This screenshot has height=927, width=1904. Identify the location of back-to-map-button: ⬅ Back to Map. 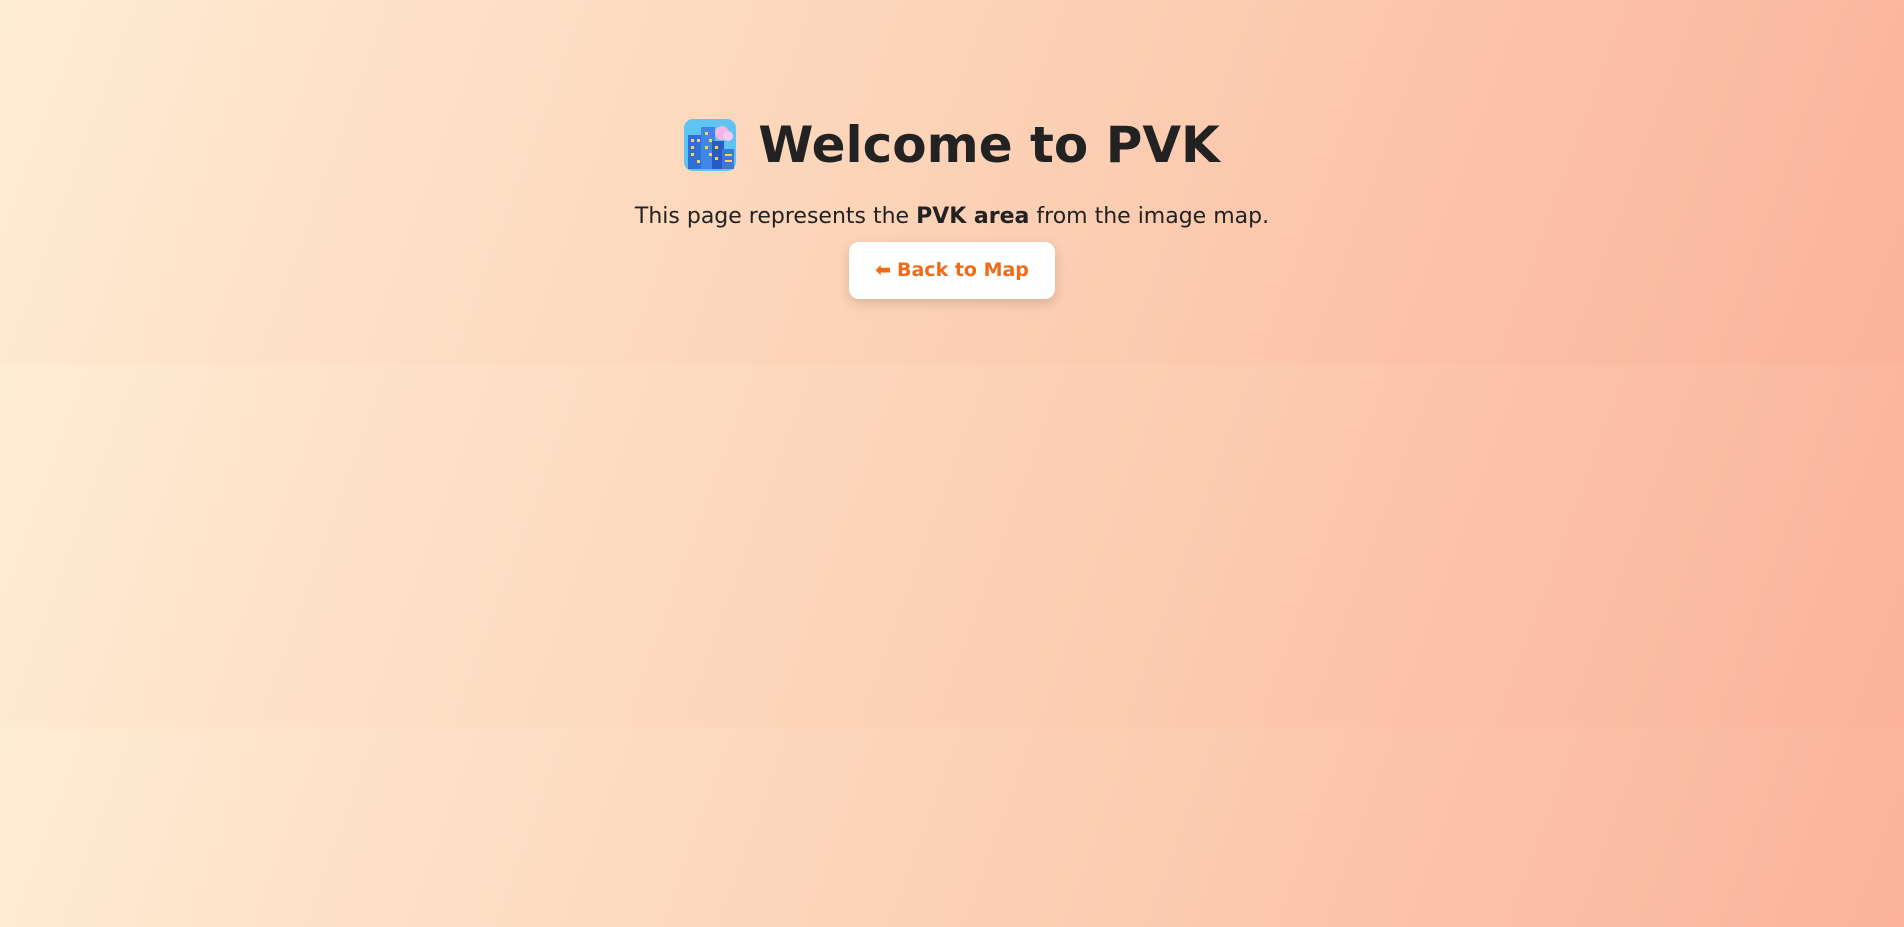
(952, 270).